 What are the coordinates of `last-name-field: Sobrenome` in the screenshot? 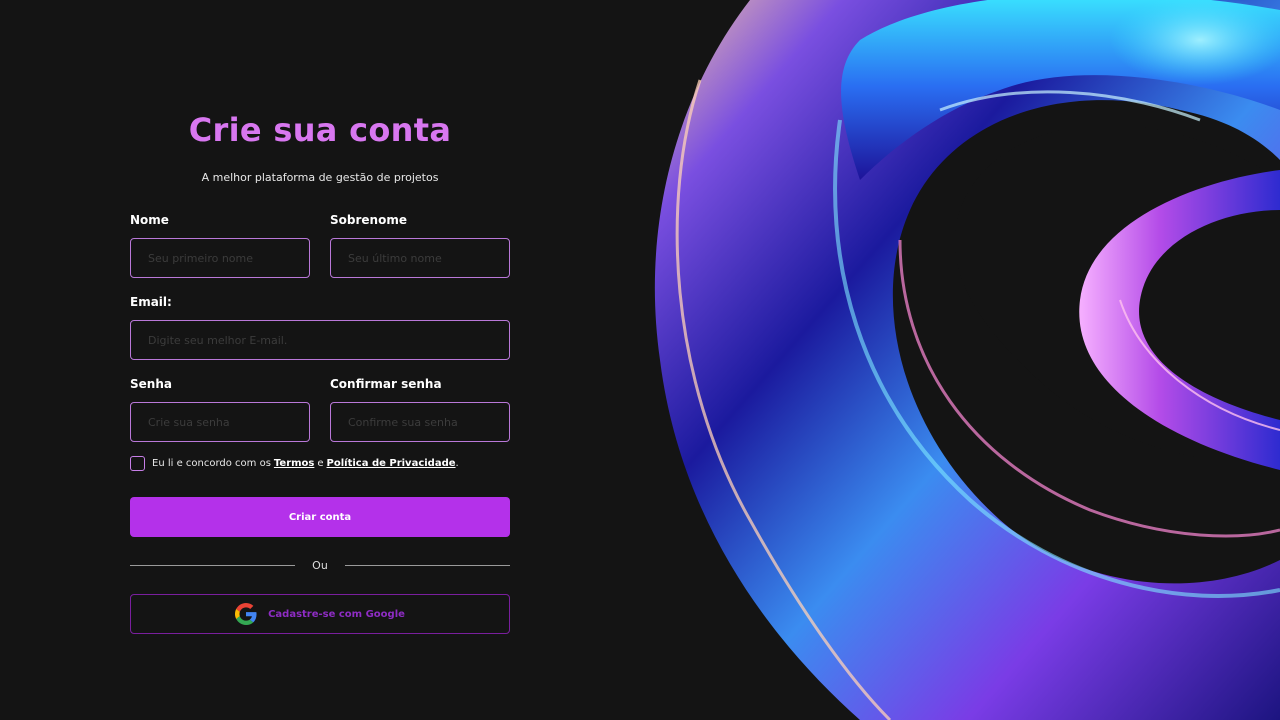 It's located at (420, 245).